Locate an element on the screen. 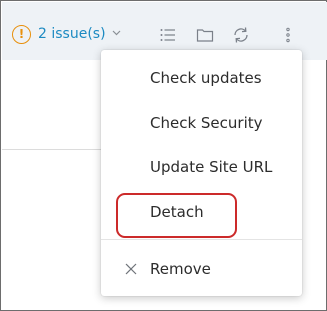  issues-dropdown: ! 2 issue(s) is located at coordinates (66, 34).